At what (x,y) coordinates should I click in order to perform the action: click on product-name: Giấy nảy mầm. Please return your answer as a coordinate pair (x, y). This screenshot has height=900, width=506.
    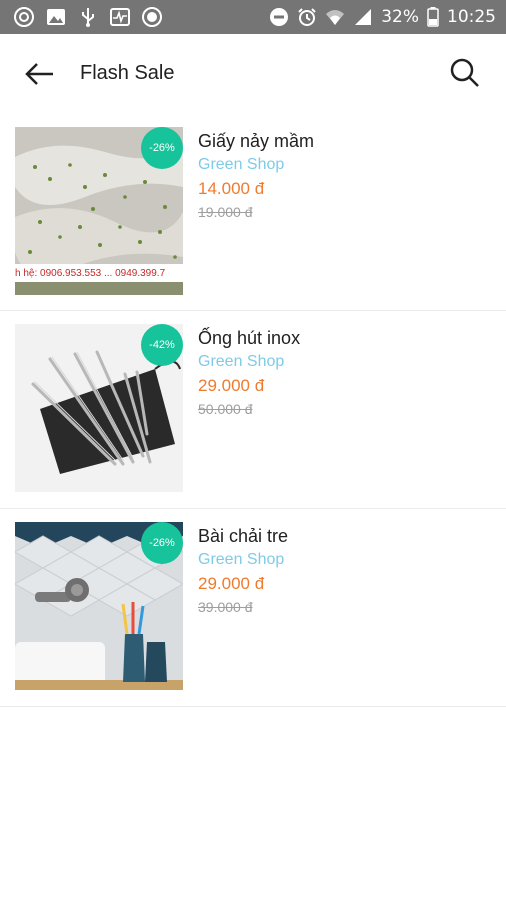
    Looking at the image, I should click on (256, 141).